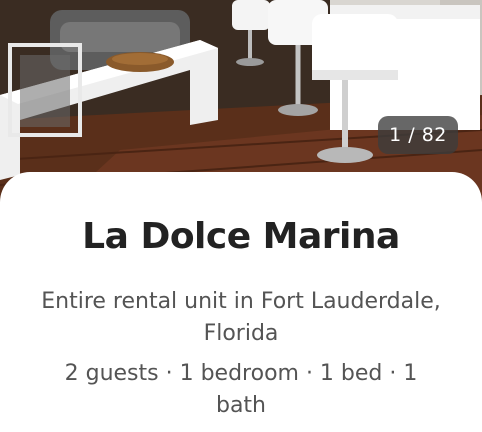  I want to click on listing-title: La Dolce Marina, so click(241, 236).